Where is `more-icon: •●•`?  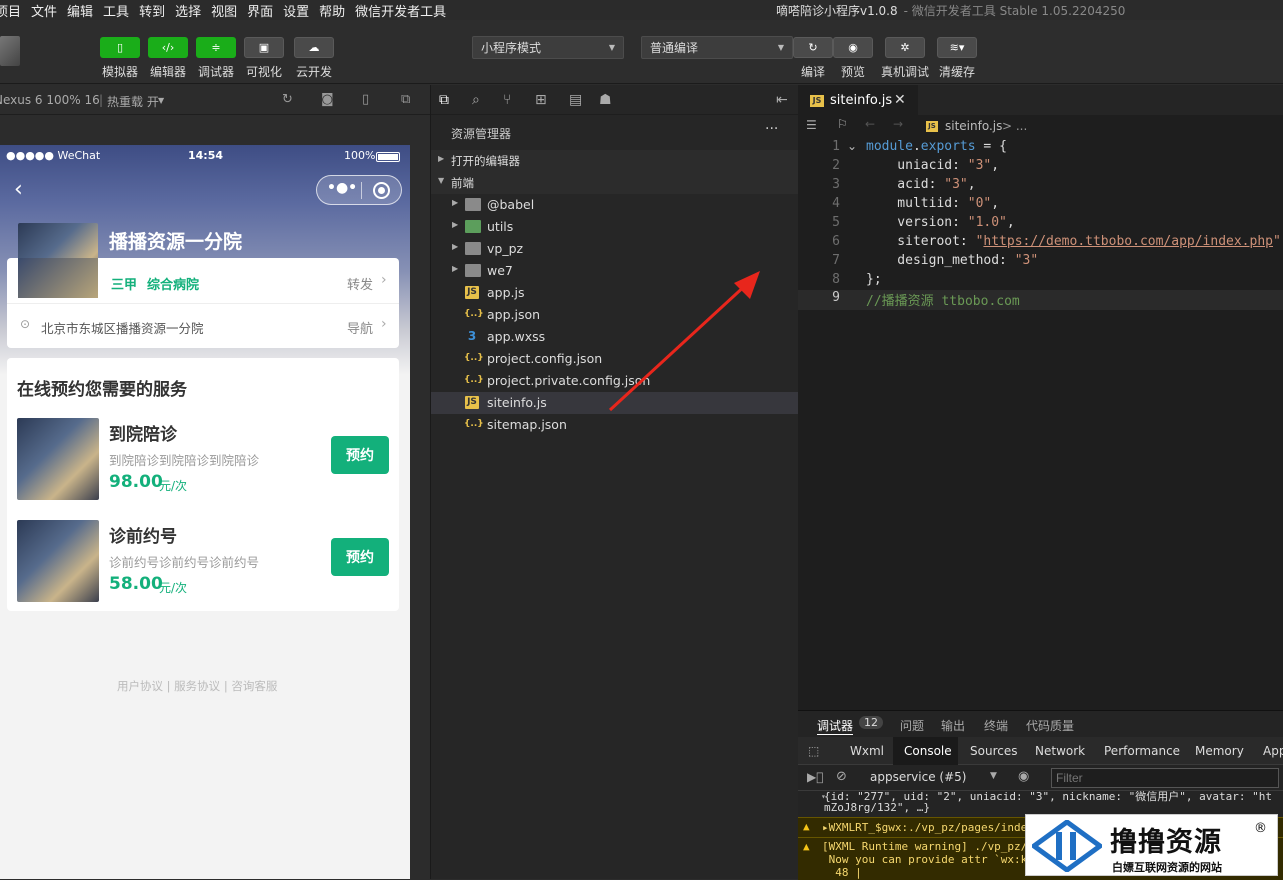 more-icon: •●• is located at coordinates (342, 188).